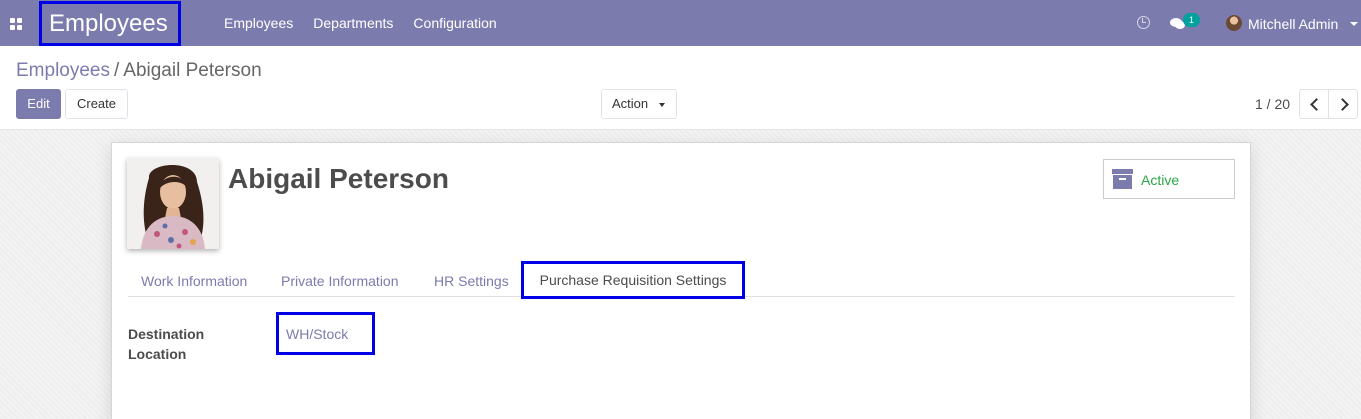 The width and height of the screenshot is (1361, 419). I want to click on clock-icon, so click(1143, 22).